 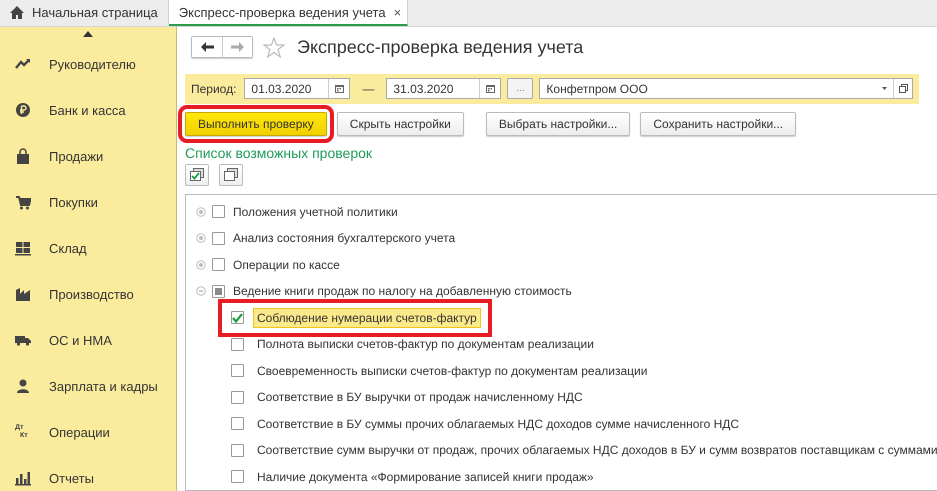 I want to click on check-label: Соблюдение нумерации счетов-фактур, so click(x=367, y=318).